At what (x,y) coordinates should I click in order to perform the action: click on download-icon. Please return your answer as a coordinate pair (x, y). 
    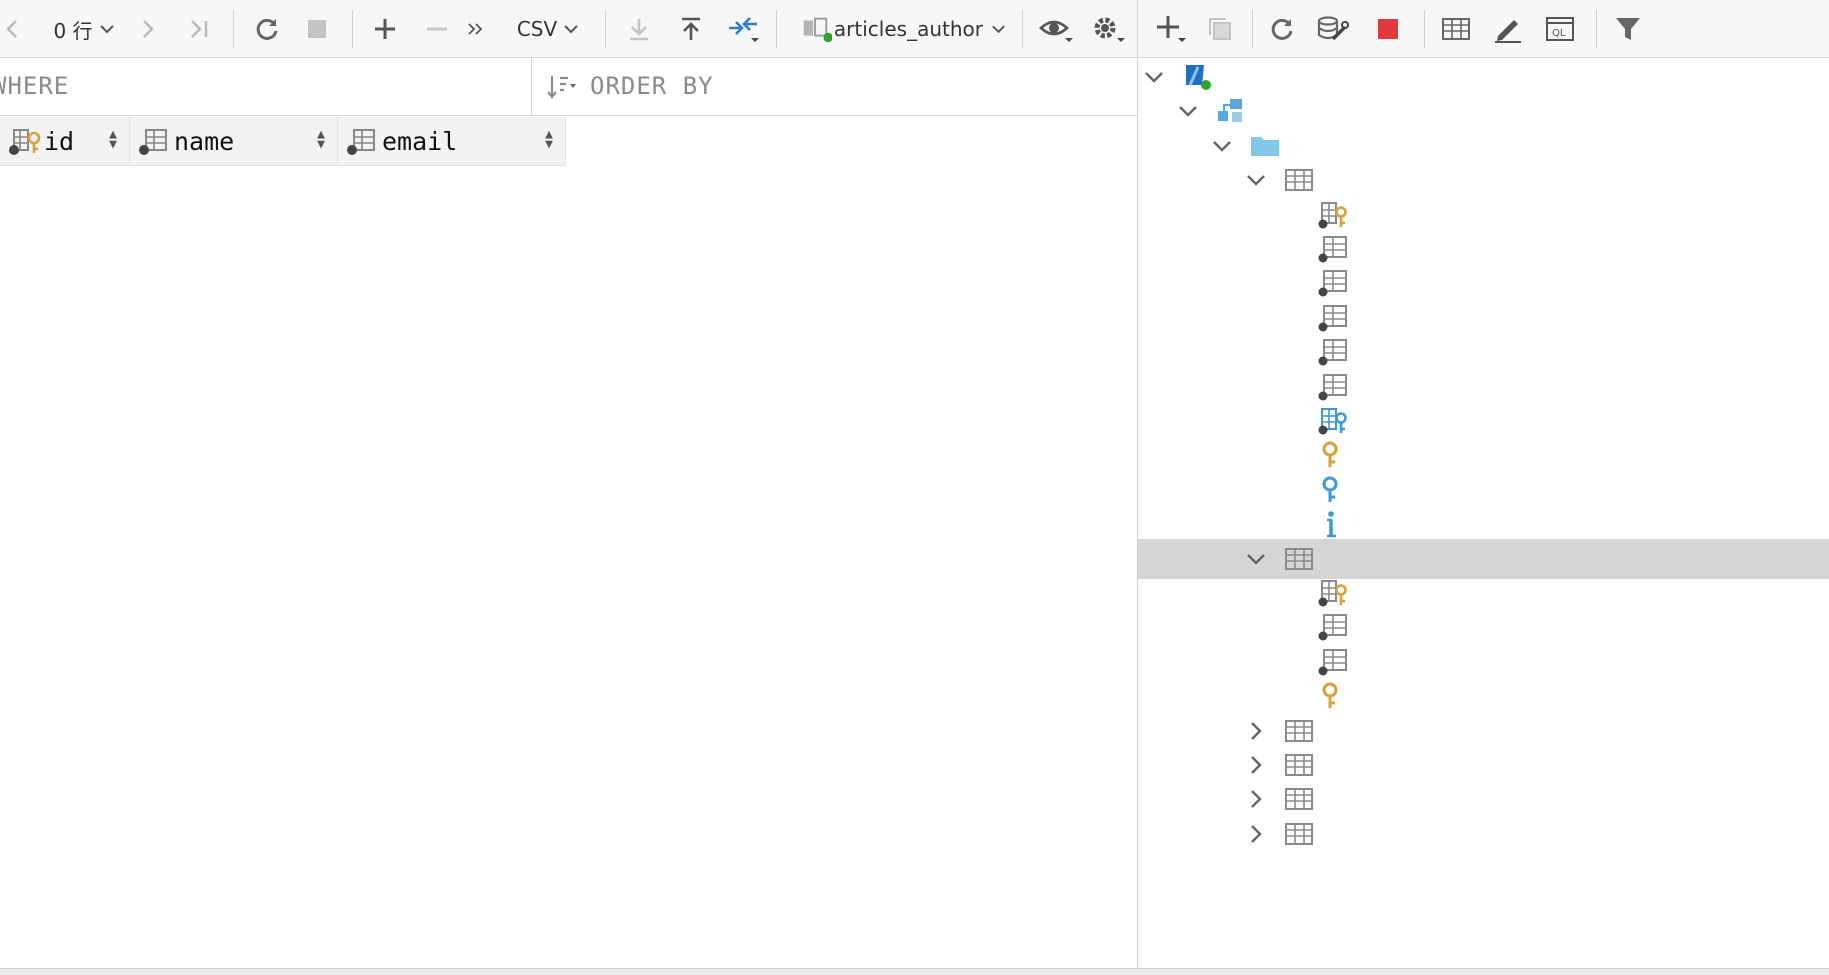
    Looking at the image, I should click on (639, 30).